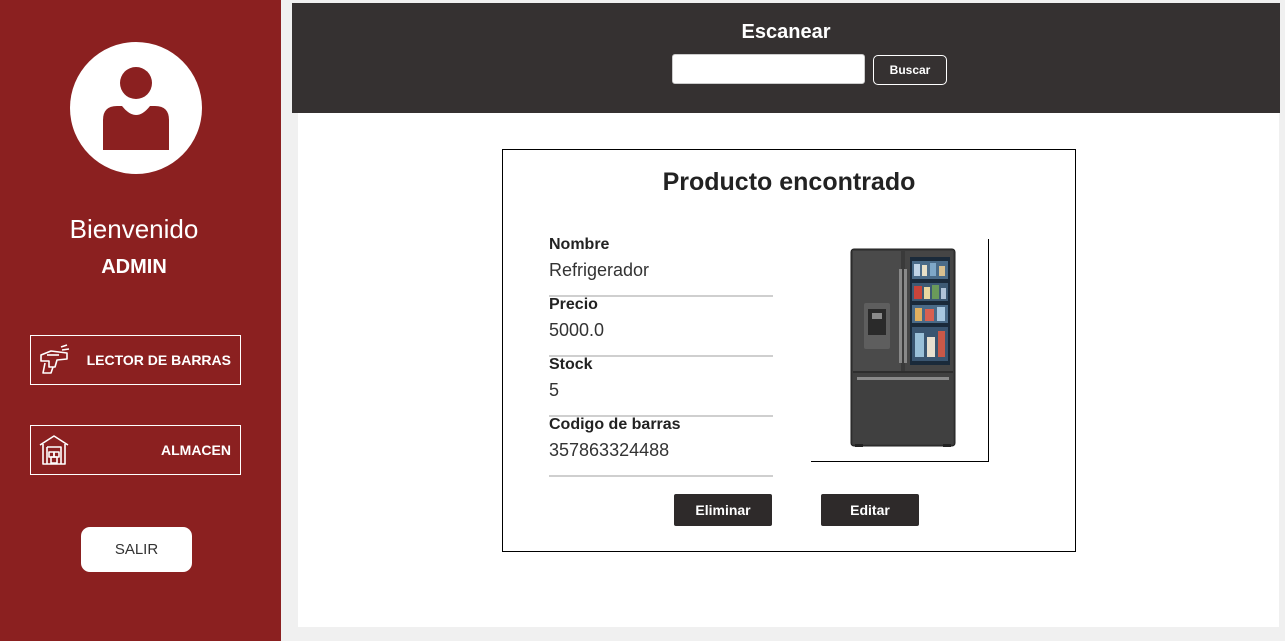 The height and width of the screenshot is (641, 1285). I want to click on delete-button: Eliminar, so click(723, 510).